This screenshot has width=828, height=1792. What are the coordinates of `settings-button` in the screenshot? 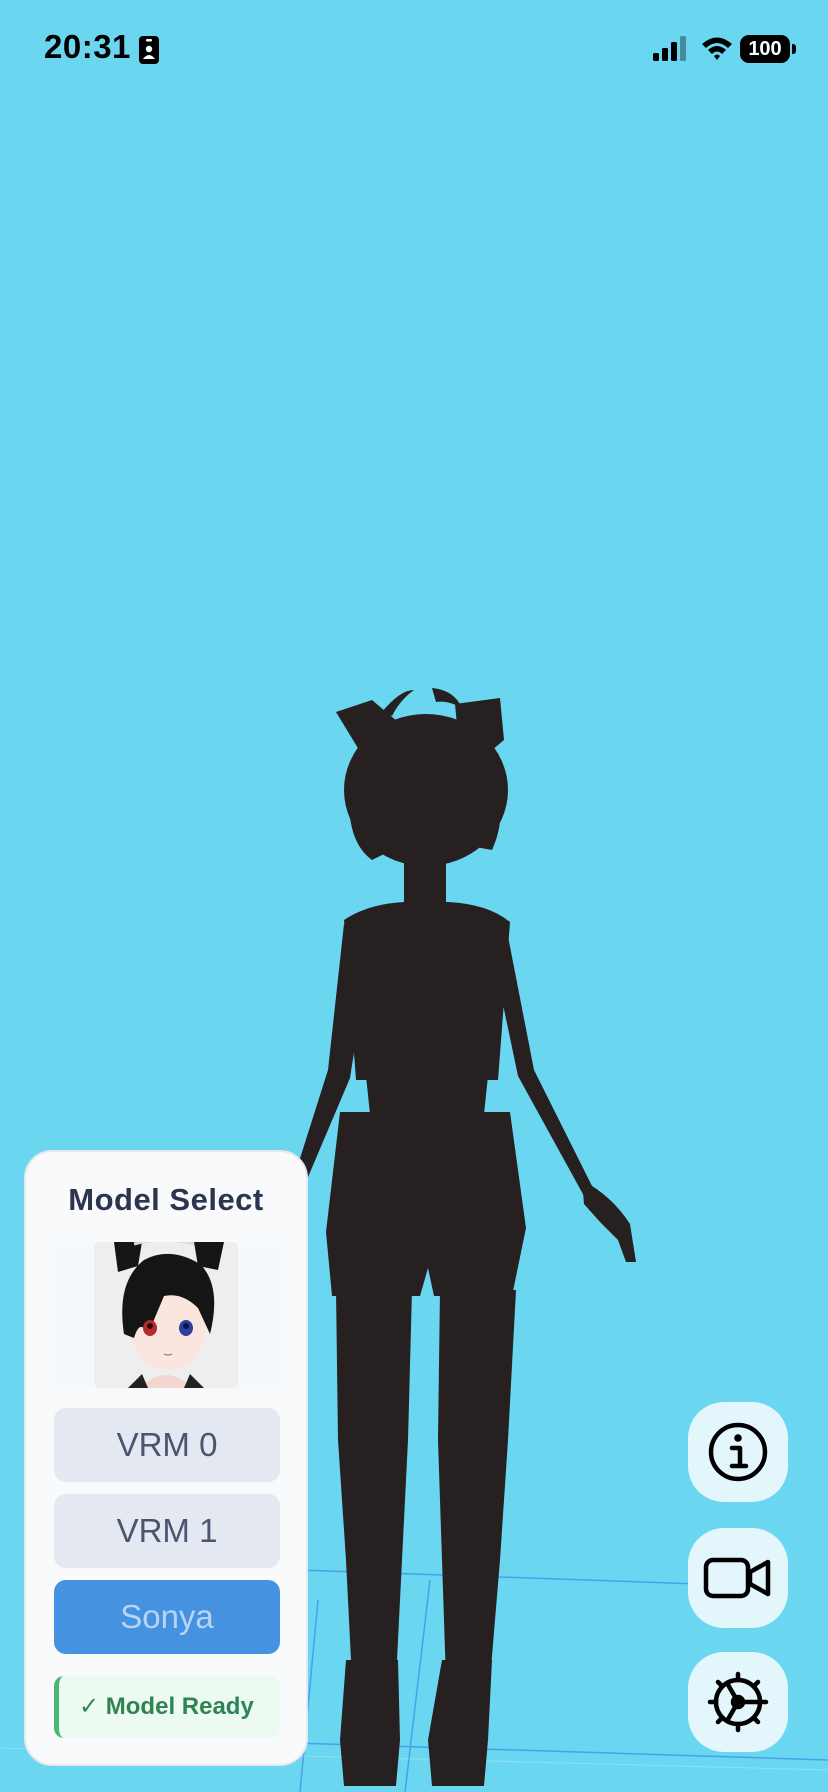 It's located at (738, 1702).